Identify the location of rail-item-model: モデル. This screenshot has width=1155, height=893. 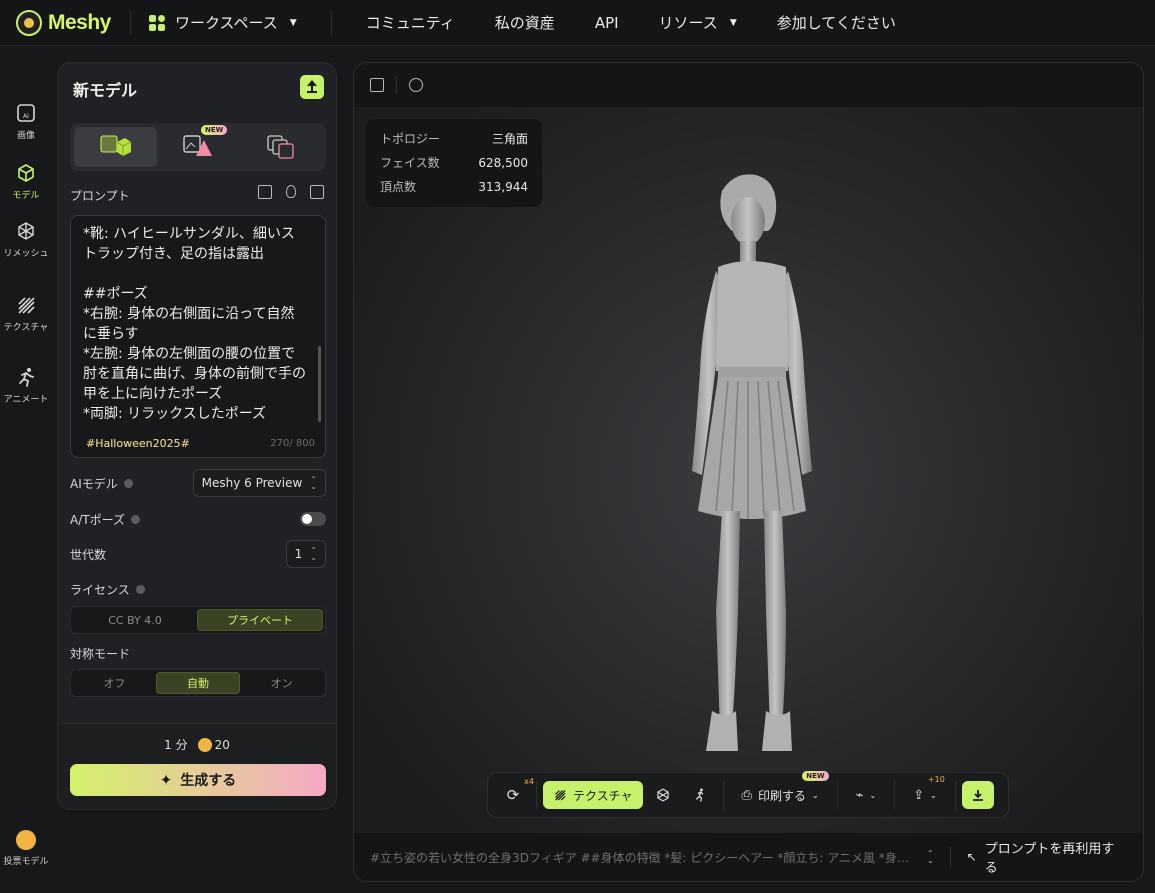
(26, 181).